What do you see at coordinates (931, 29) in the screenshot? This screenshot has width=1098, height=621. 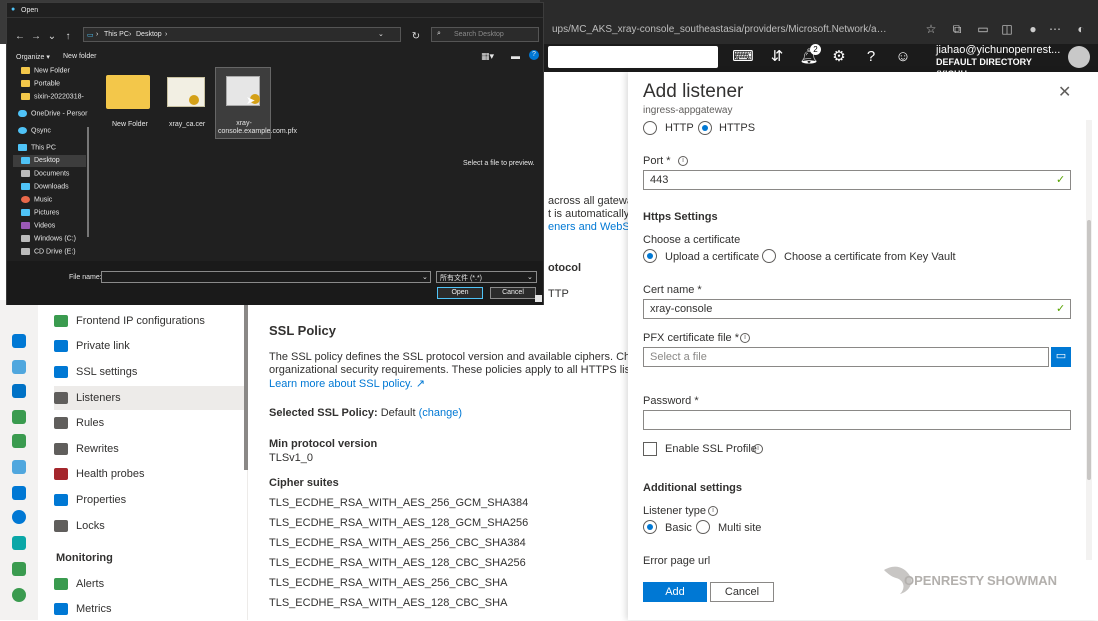 I see `favorites-icon: ☆` at bounding box center [931, 29].